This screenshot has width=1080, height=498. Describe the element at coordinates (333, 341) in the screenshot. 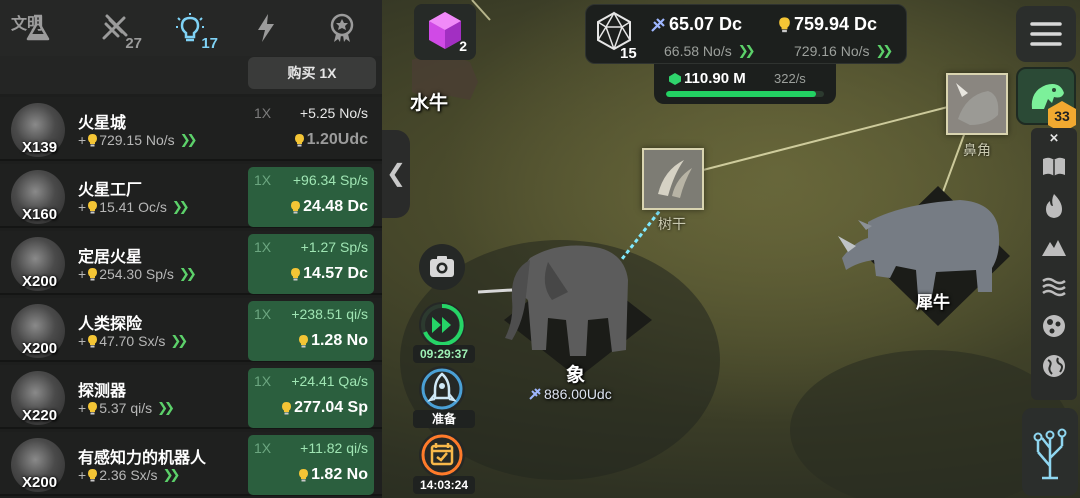

I see `cost: 1.28 No` at that location.